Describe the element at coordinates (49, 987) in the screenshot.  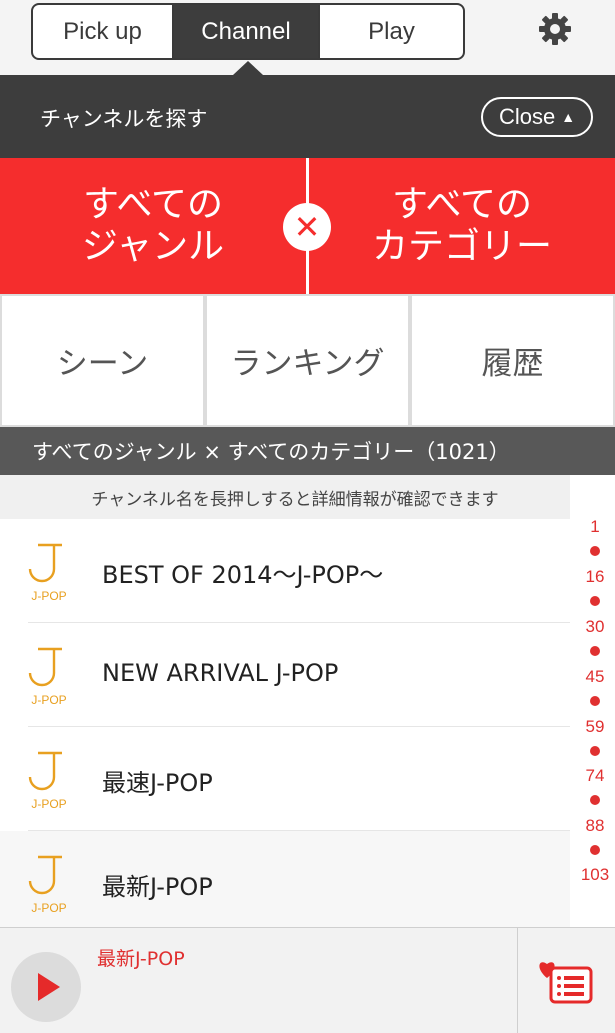
I see `play-icon` at that location.